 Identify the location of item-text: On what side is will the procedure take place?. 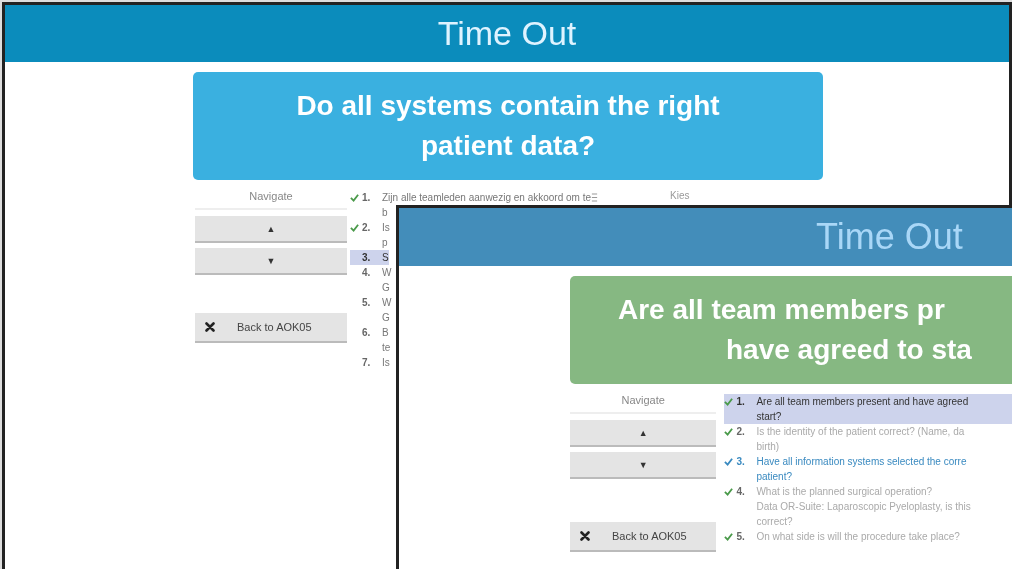
(858, 537).